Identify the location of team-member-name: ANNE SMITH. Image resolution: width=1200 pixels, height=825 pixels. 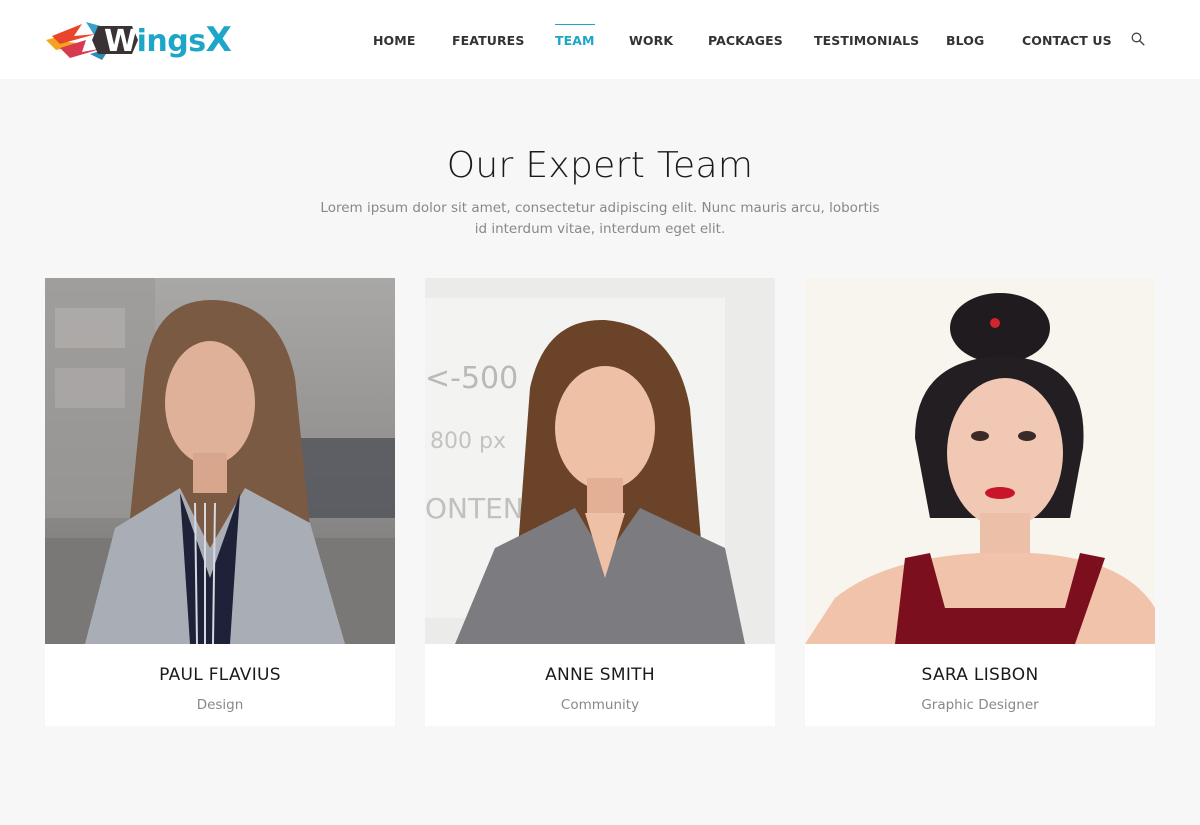
(600, 675).